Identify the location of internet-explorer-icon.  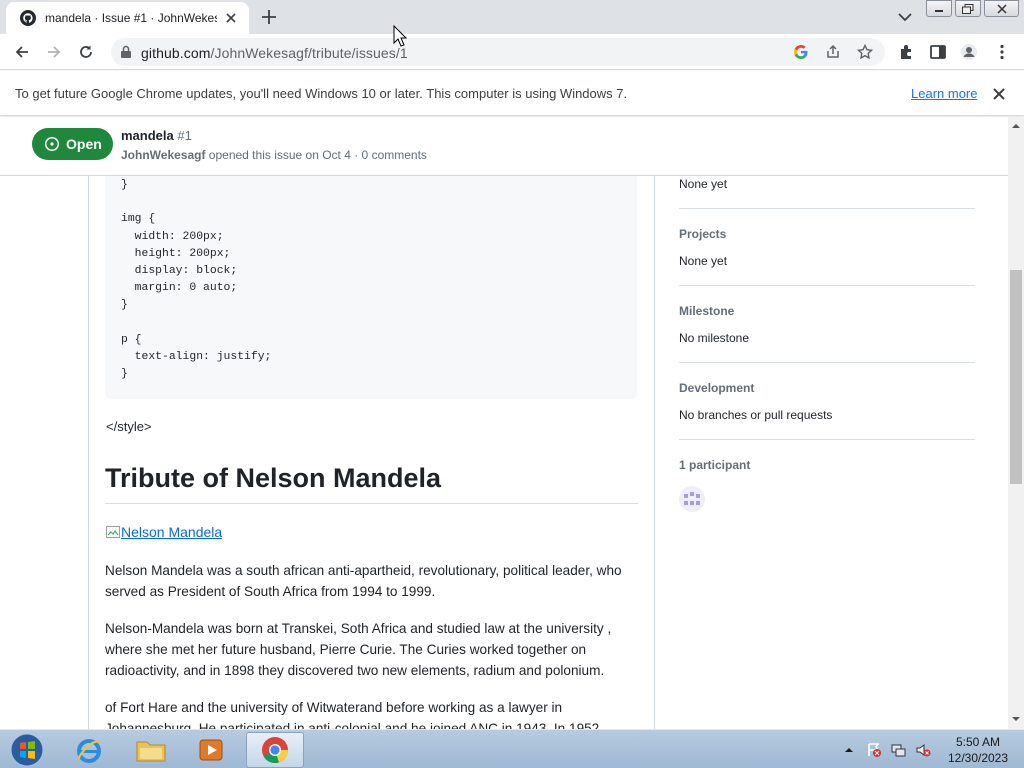
(89, 751).